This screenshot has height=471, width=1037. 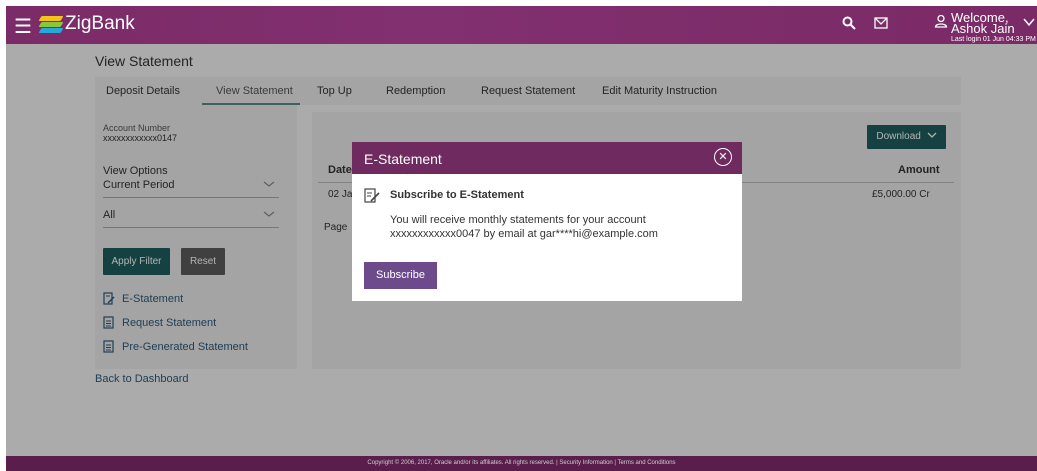 What do you see at coordinates (457, 195) in the screenshot?
I see `modal-subtitle: Subscribe to E-Statement` at bounding box center [457, 195].